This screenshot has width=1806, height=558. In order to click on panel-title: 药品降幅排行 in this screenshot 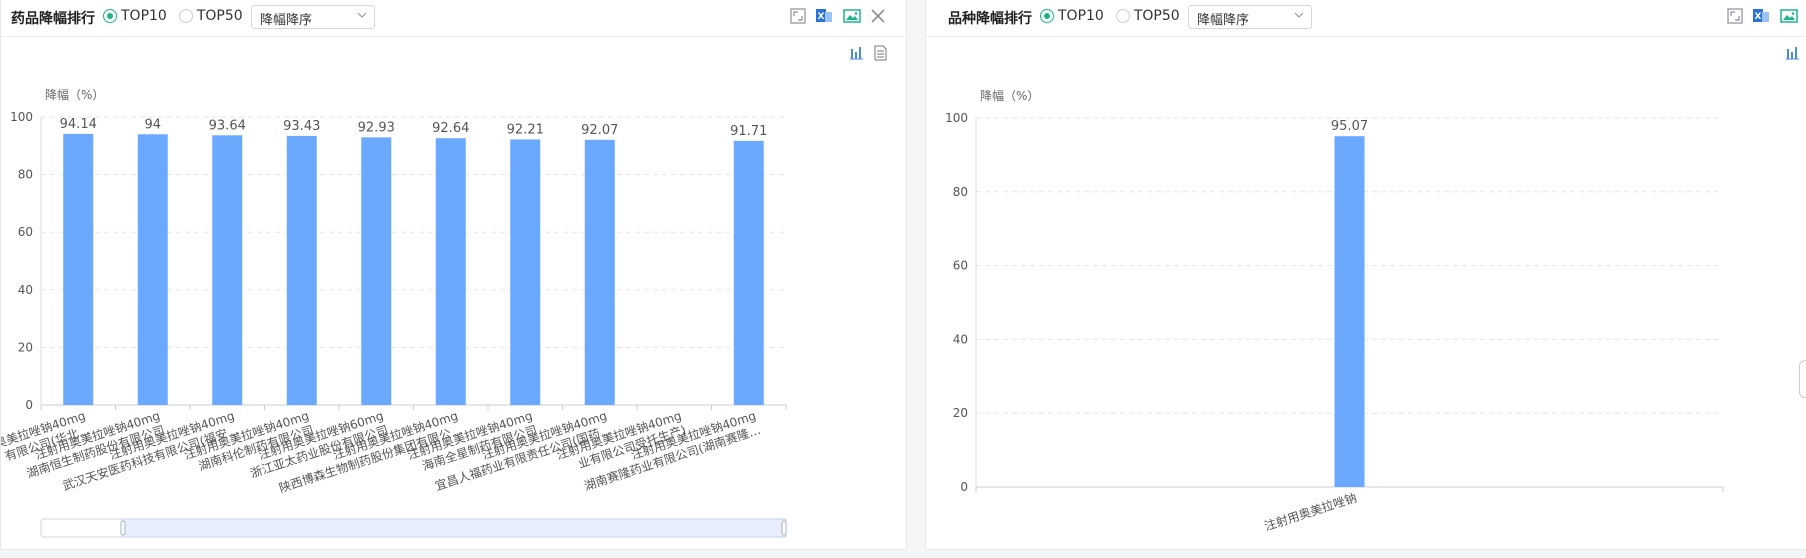, I will do `click(53, 19)`.